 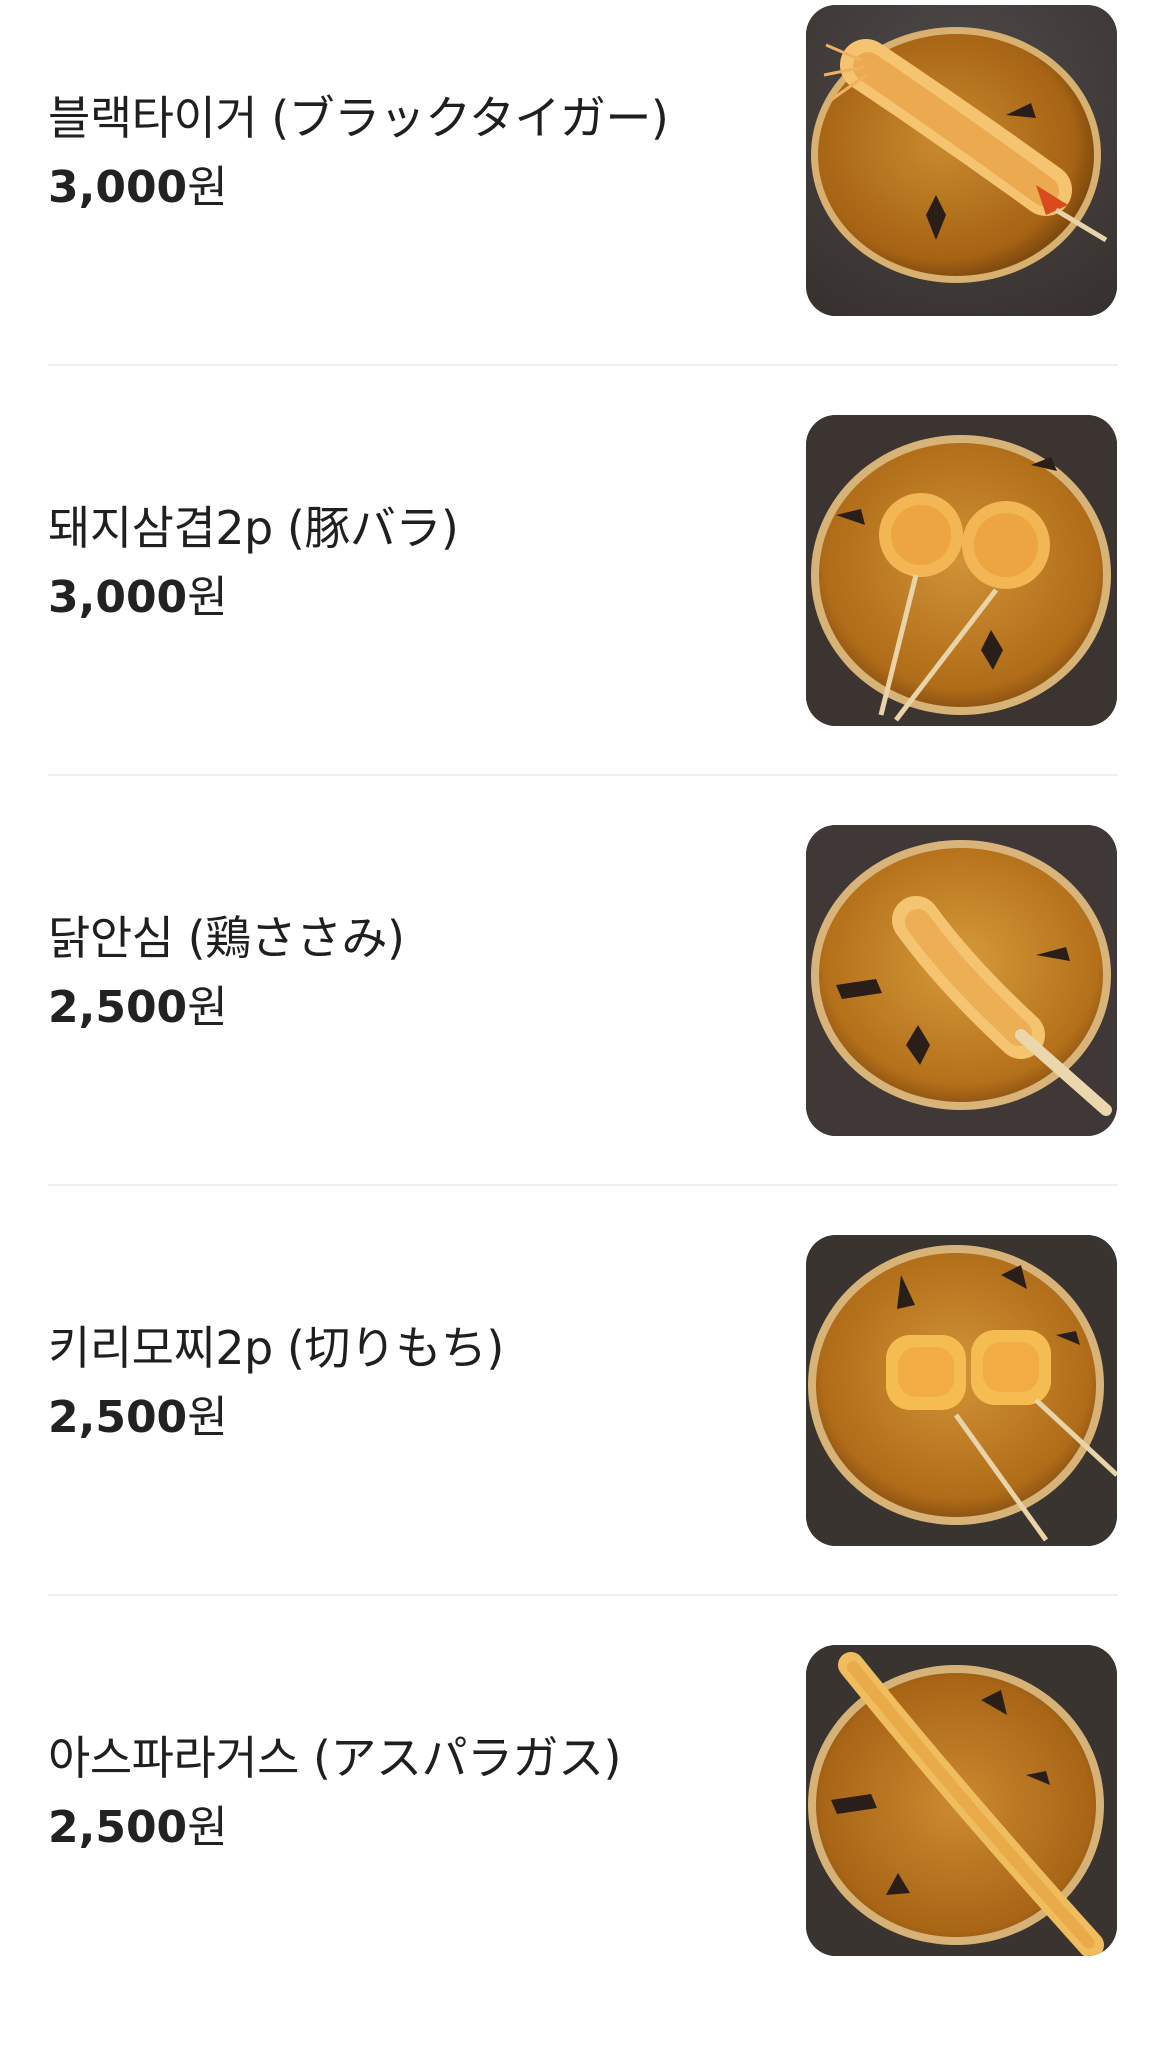 What do you see at coordinates (961, 160) in the screenshot?
I see `shrimp-skewer-photo` at bounding box center [961, 160].